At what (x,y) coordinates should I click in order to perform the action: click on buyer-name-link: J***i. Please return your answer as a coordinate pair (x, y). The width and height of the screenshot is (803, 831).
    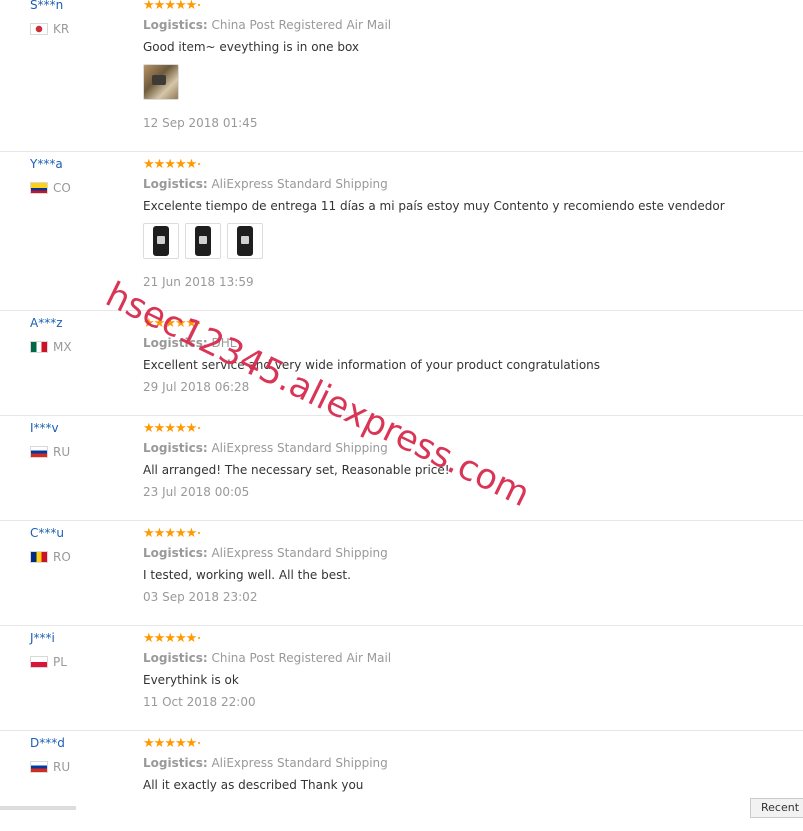
    Looking at the image, I should click on (48, 638).